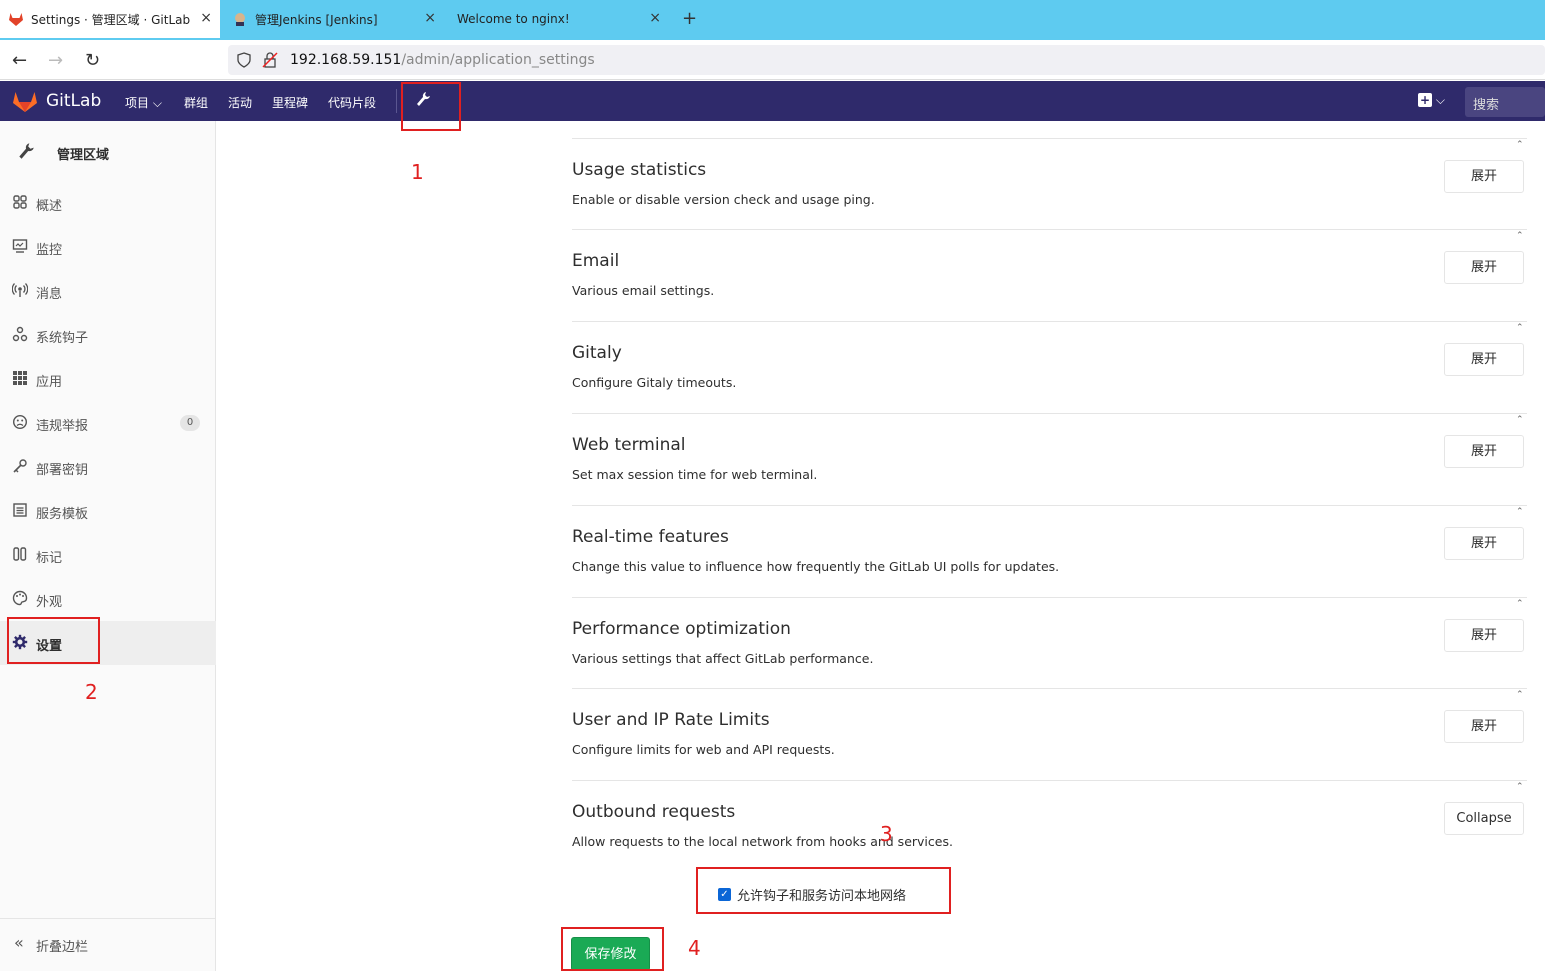 The image size is (1545, 972). Describe the element at coordinates (681, 629) in the screenshot. I see `section-title: Performance optimization` at that location.